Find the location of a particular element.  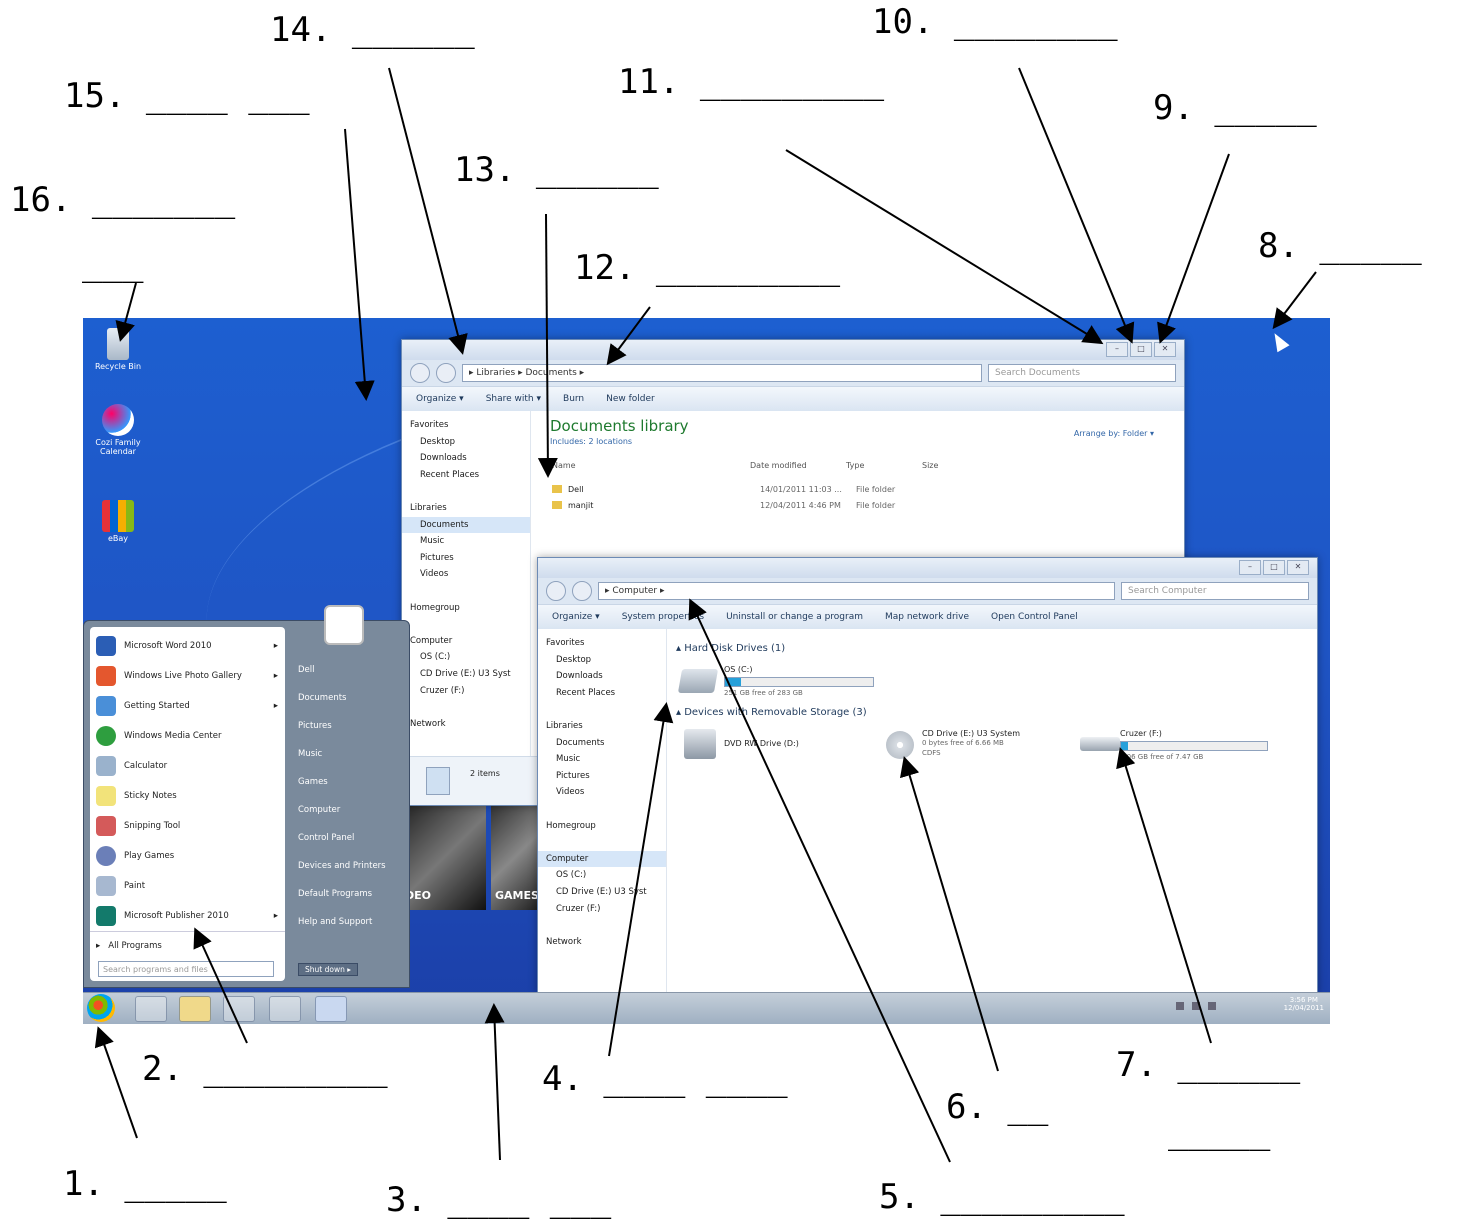

label-6: 6. __ is located at coordinates (997, 1107).